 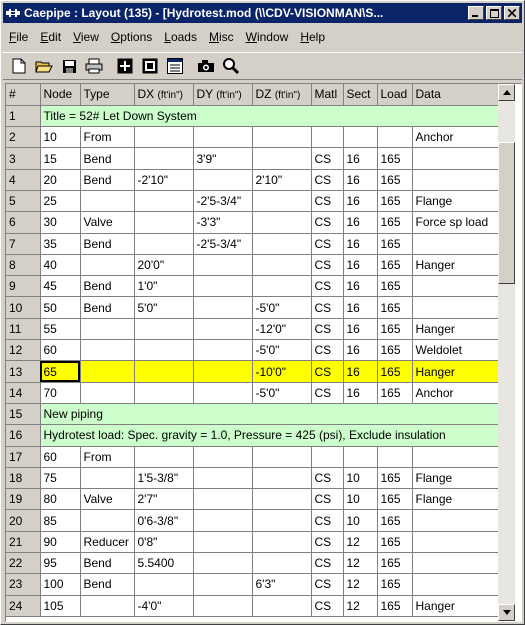 What do you see at coordinates (23, 393) in the screenshot?
I see `row-number: 14` at bounding box center [23, 393].